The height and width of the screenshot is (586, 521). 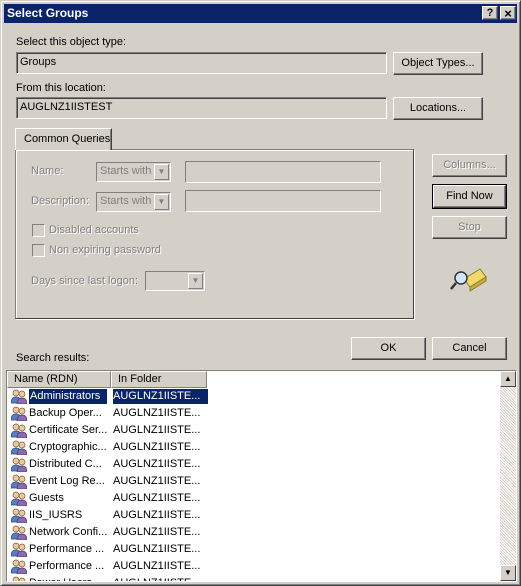 I want to click on object-type-label: Select this object type:, so click(x=71, y=42).